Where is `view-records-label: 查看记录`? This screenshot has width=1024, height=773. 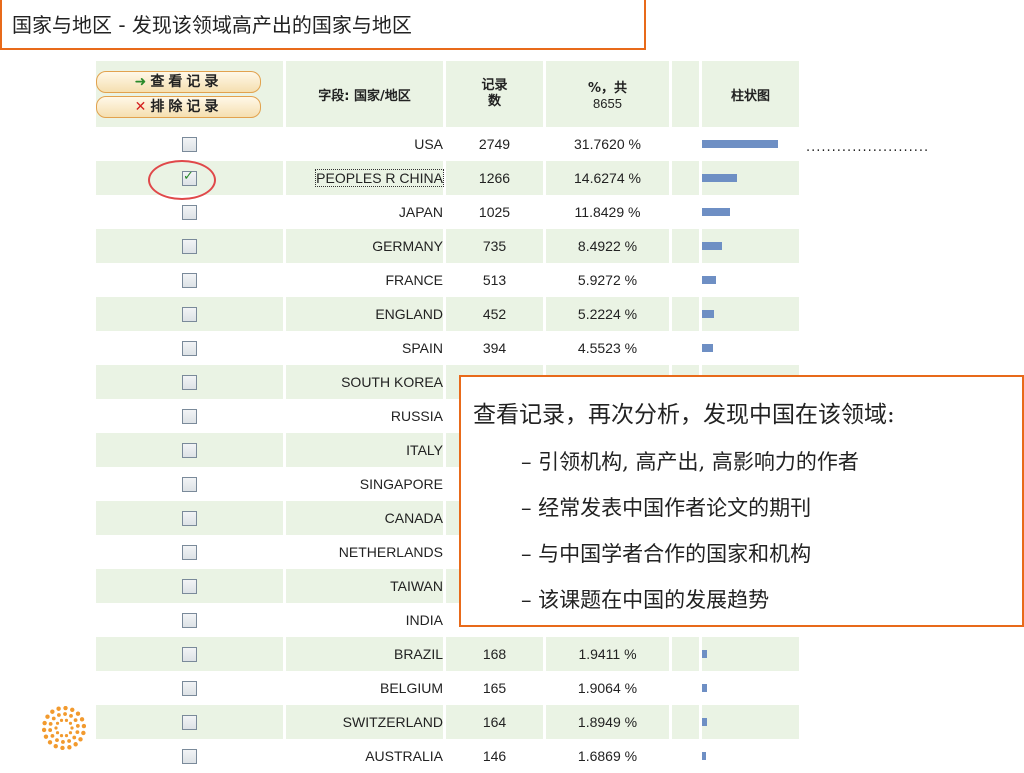
view-records-label: 查看记录 is located at coordinates (186, 81).